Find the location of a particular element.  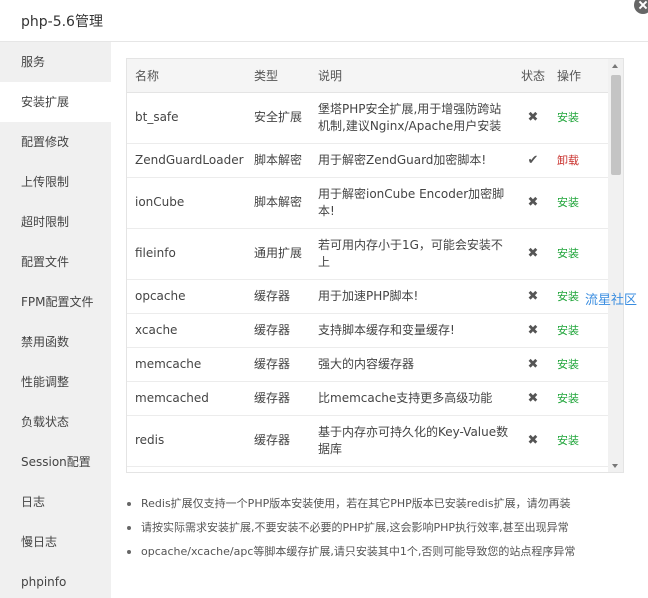

ext-desc: 用于解密ZendGuard加密脚本! is located at coordinates (414, 160).